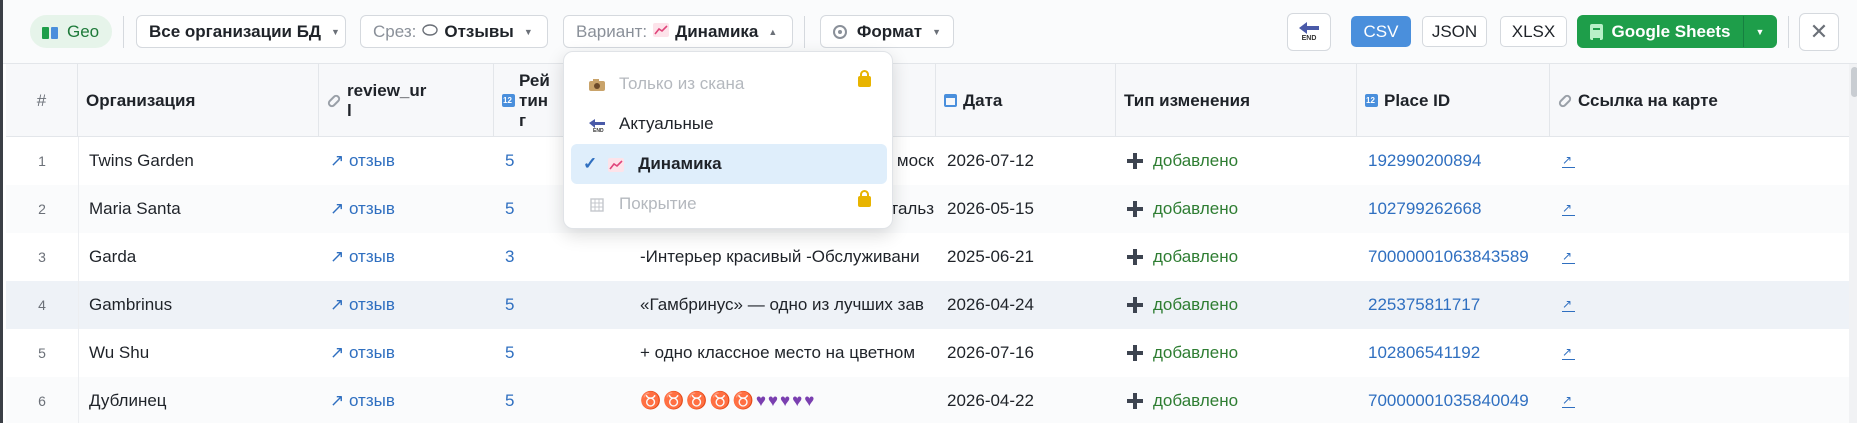  What do you see at coordinates (612, 31) in the screenshot?
I see `variant-prefix: Вариант:` at bounding box center [612, 31].